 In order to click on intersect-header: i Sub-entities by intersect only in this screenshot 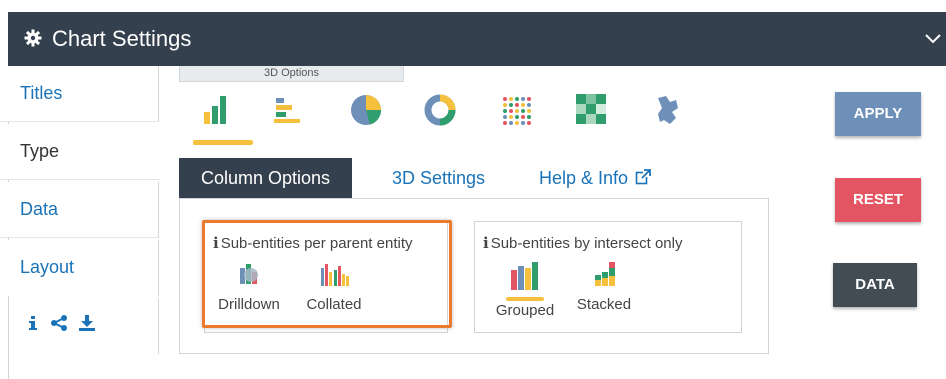, I will do `click(582, 243)`.